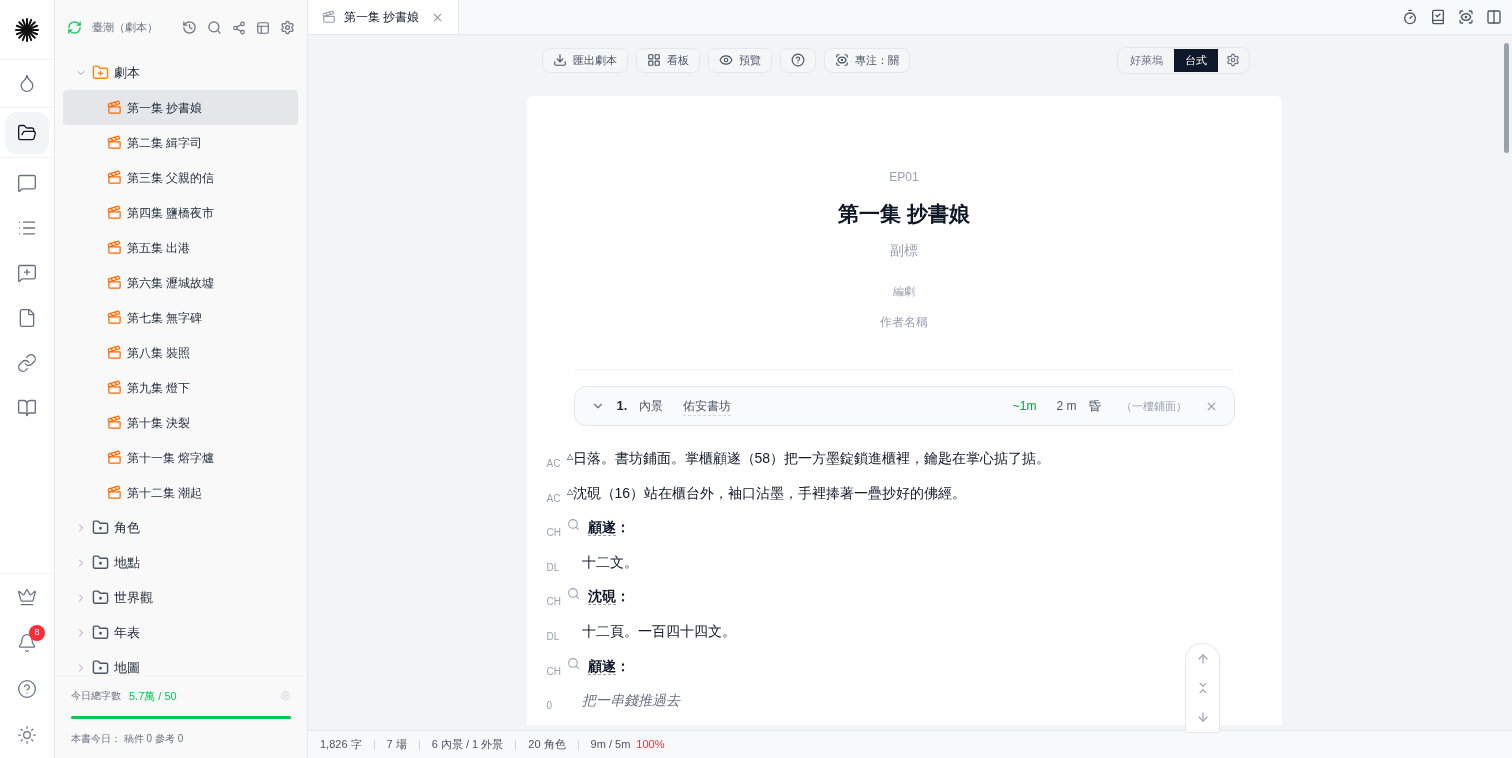  I want to click on writer-label: 編劇, so click(904, 291).